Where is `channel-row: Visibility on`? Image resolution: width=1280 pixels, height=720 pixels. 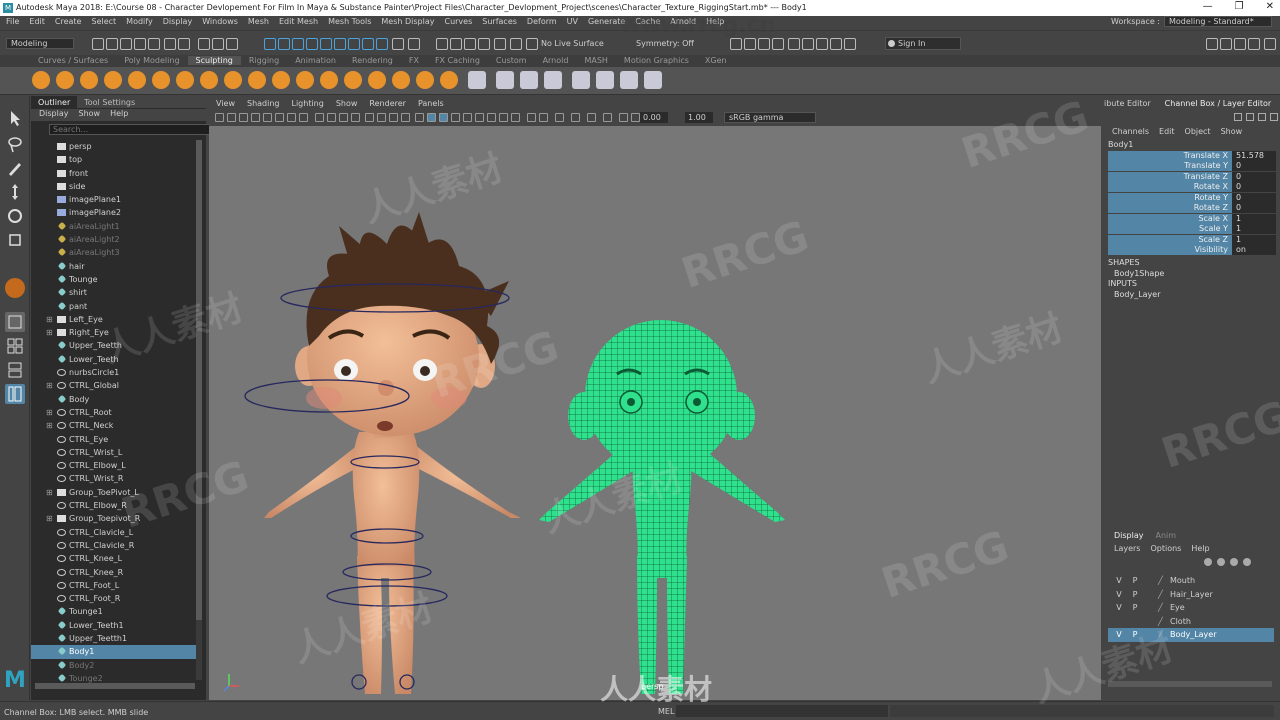
channel-row: Visibility on is located at coordinates (1192, 250).